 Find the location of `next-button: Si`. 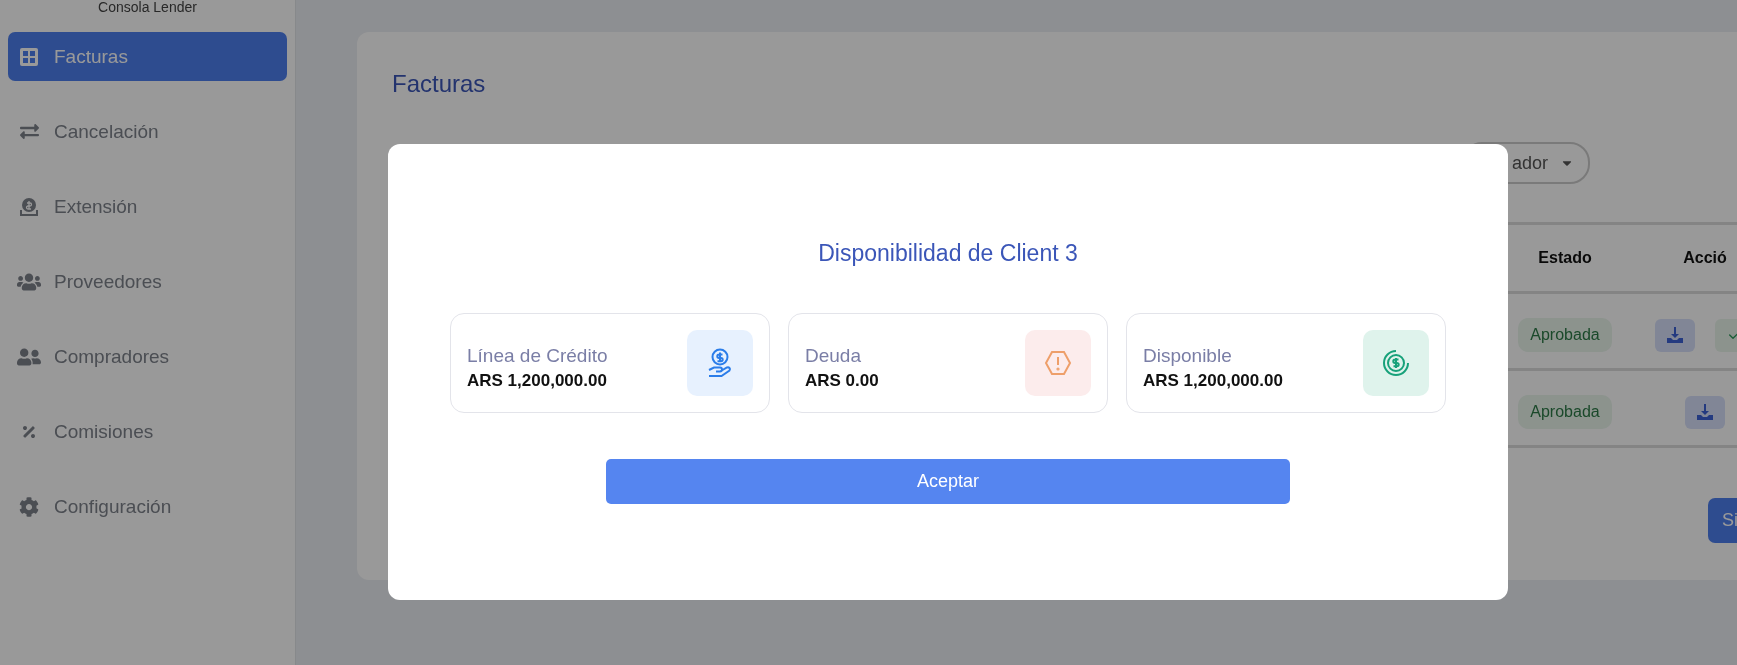

next-button: Si is located at coordinates (1722, 520).